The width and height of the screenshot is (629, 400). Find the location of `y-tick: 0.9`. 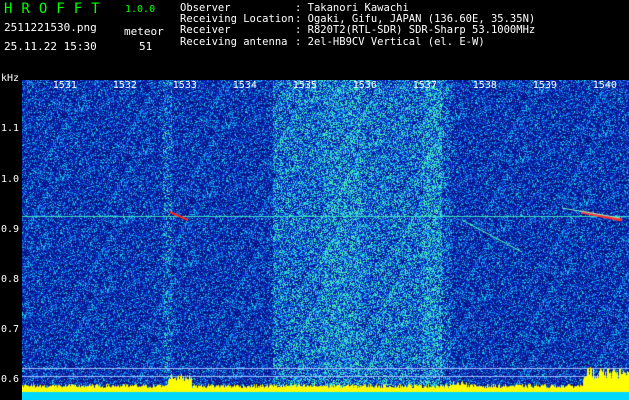

y-tick: 0.9 is located at coordinates (10, 229).